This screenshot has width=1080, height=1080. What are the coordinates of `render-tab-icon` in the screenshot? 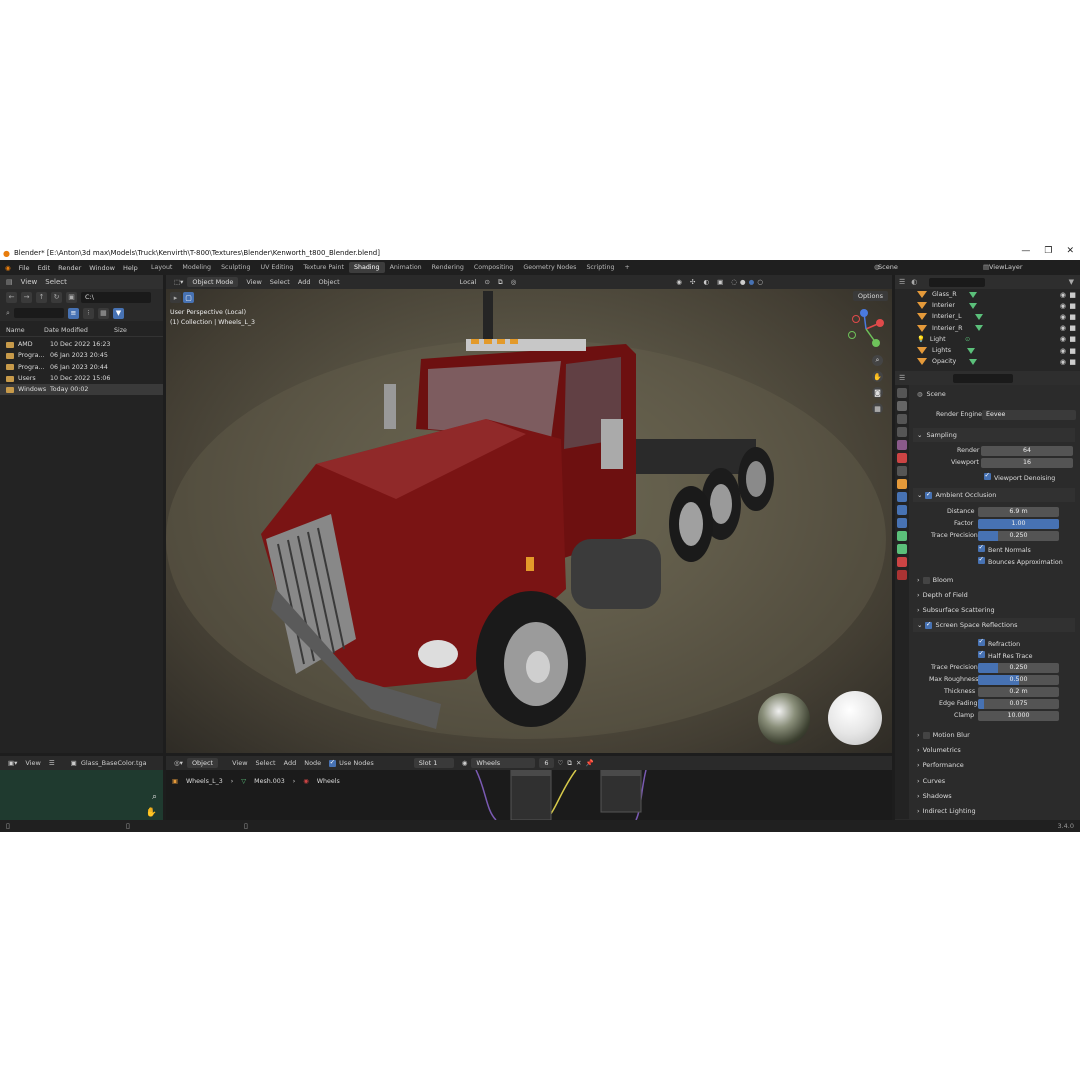 It's located at (902, 406).